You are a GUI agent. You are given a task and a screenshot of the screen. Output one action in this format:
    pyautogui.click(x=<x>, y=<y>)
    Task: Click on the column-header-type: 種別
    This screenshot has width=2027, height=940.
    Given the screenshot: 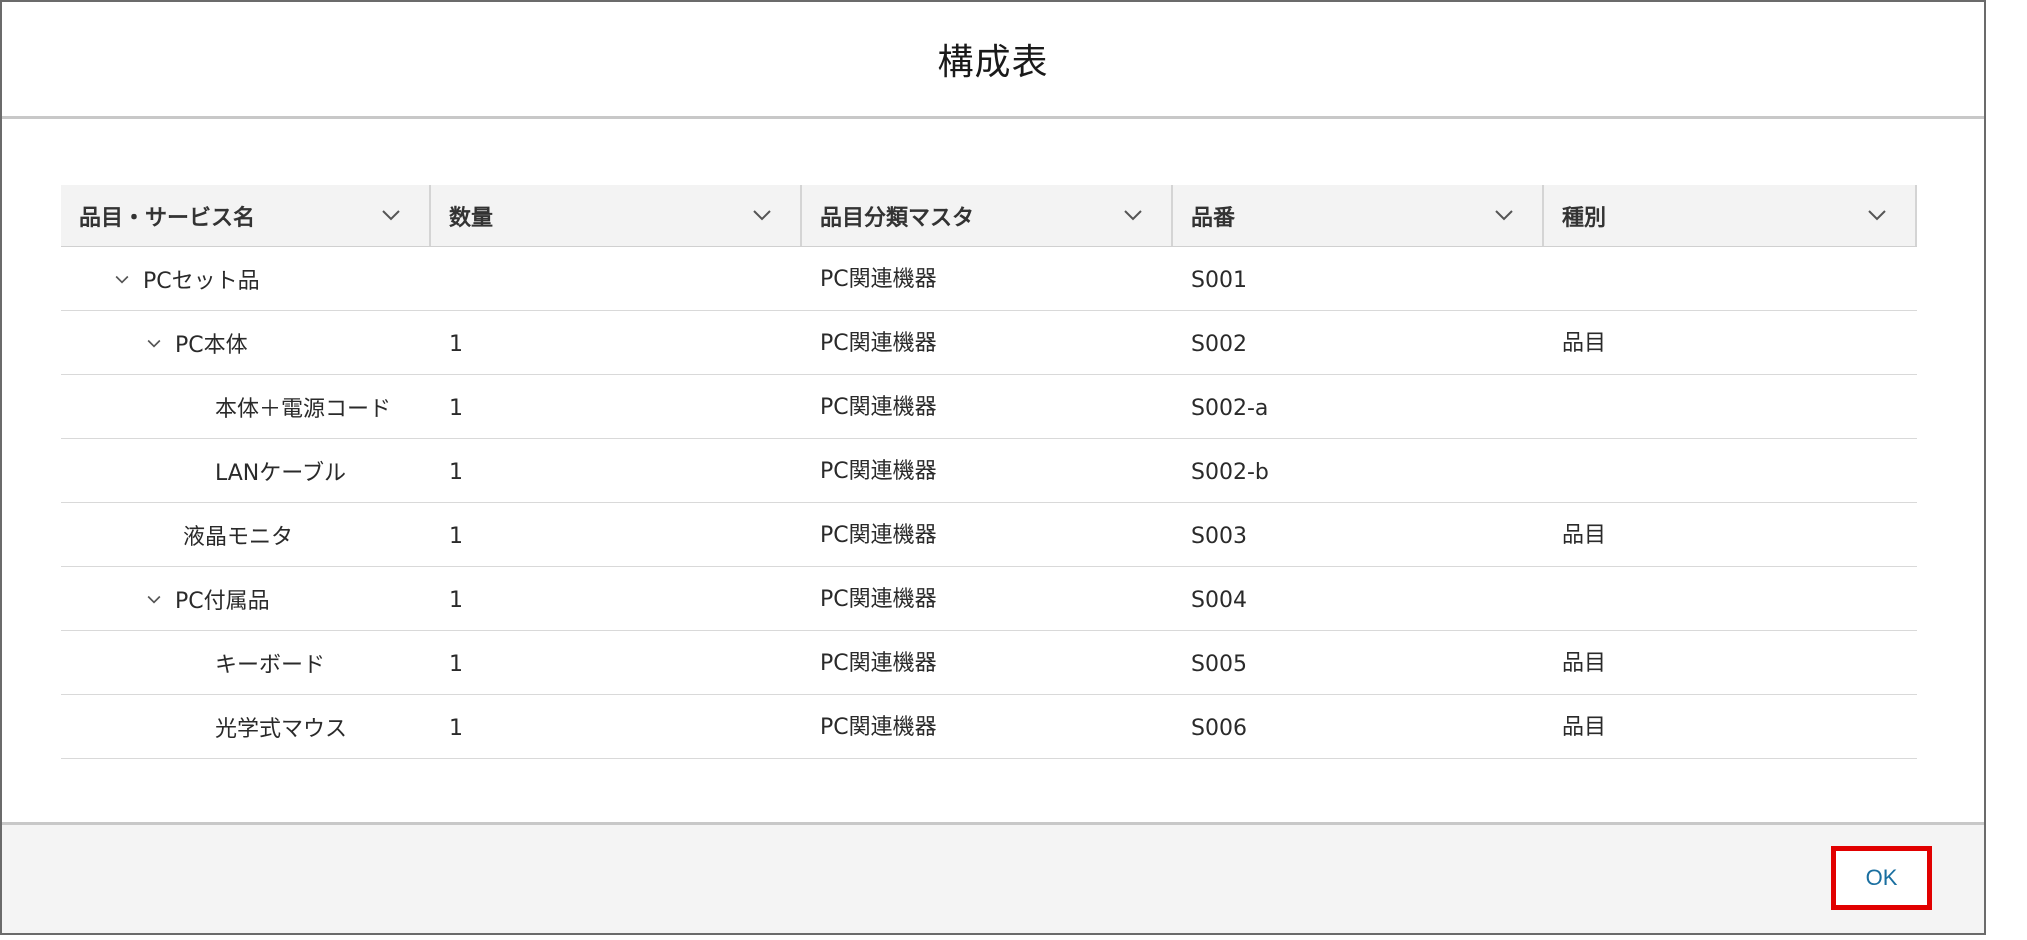 What is the action you would take?
    pyautogui.click(x=1730, y=215)
    